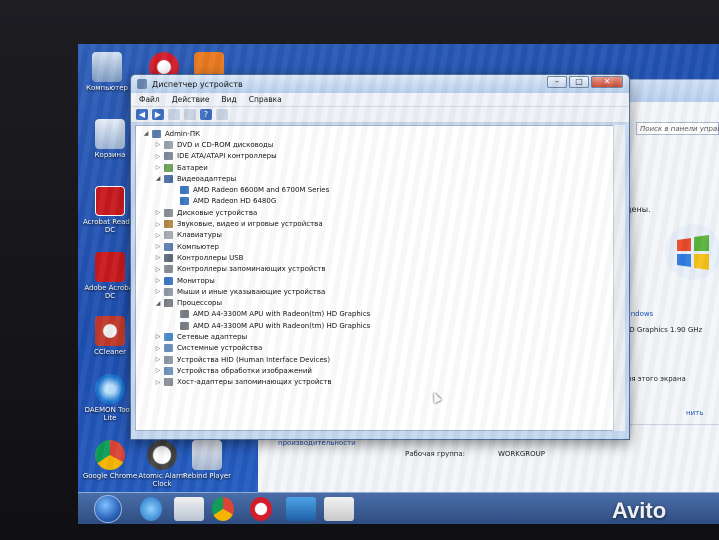  What do you see at coordinates (184, 201) in the screenshot?
I see `device-mon-icon` at bounding box center [184, 201].